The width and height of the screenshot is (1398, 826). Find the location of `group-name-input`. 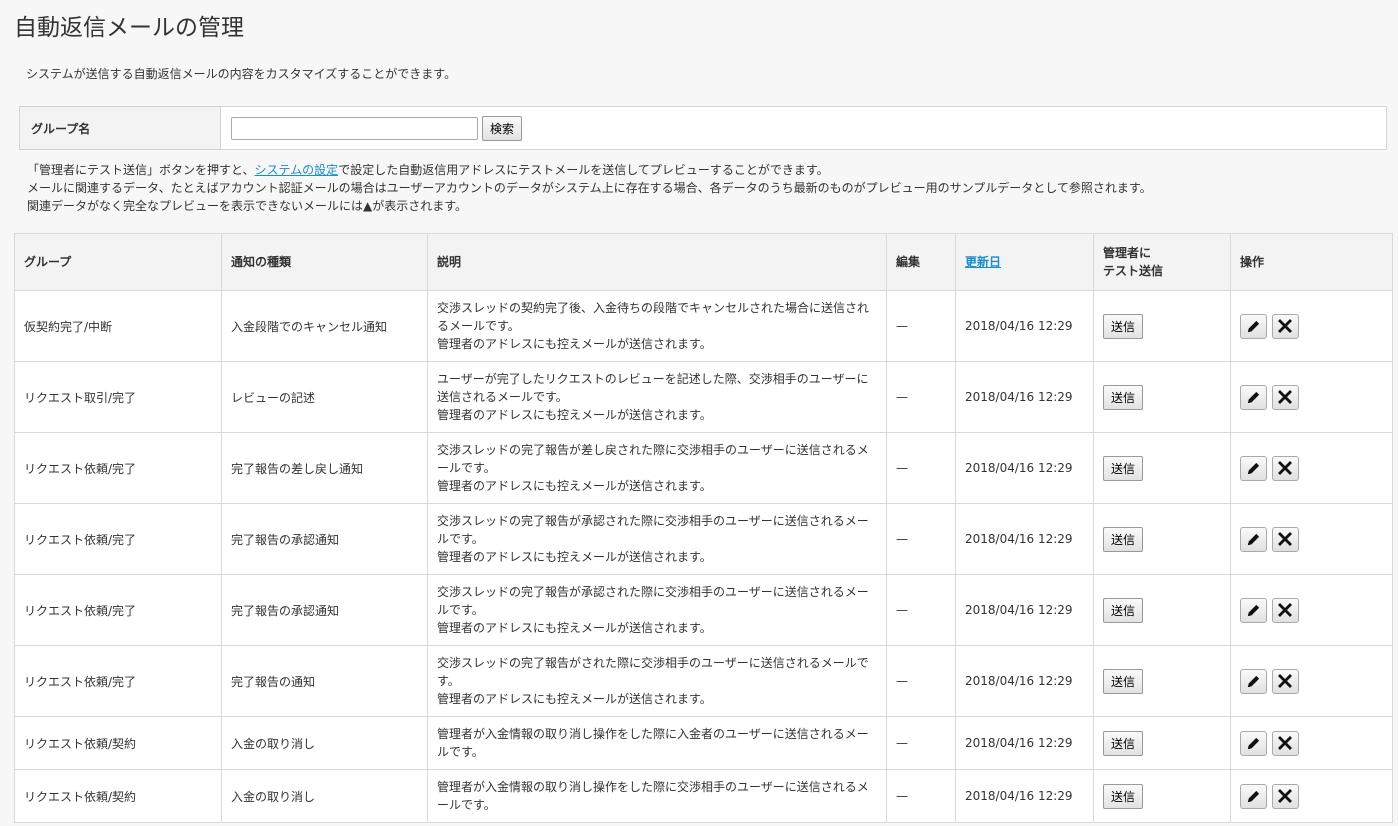

group-name-input is located at coordinates (354, 128).